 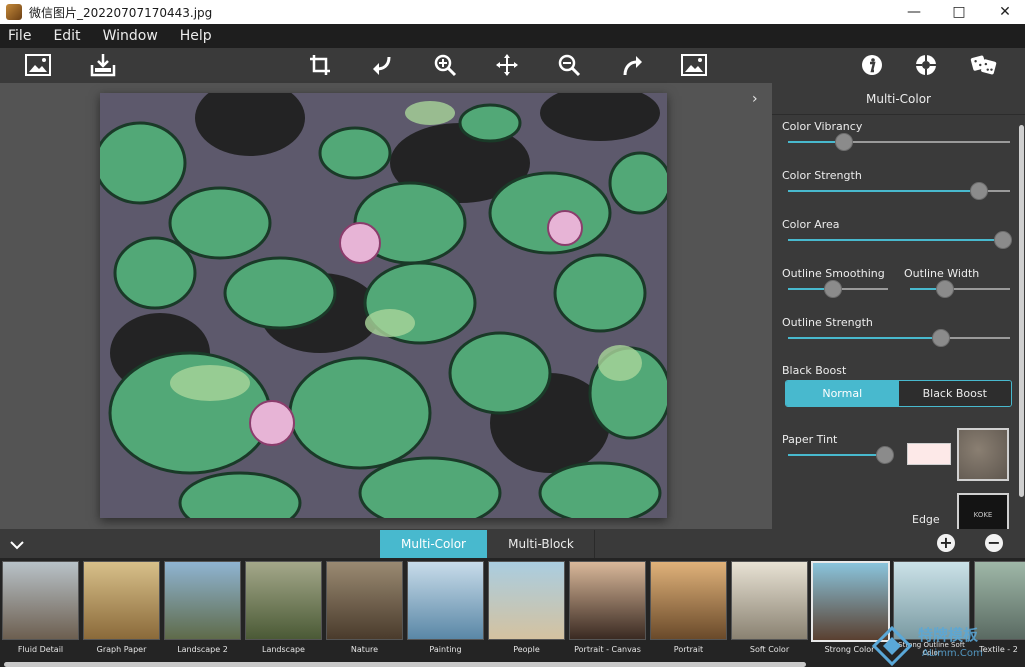 I want to click on outline-strength-label: Outline Strength, so click(x=827, y=322).